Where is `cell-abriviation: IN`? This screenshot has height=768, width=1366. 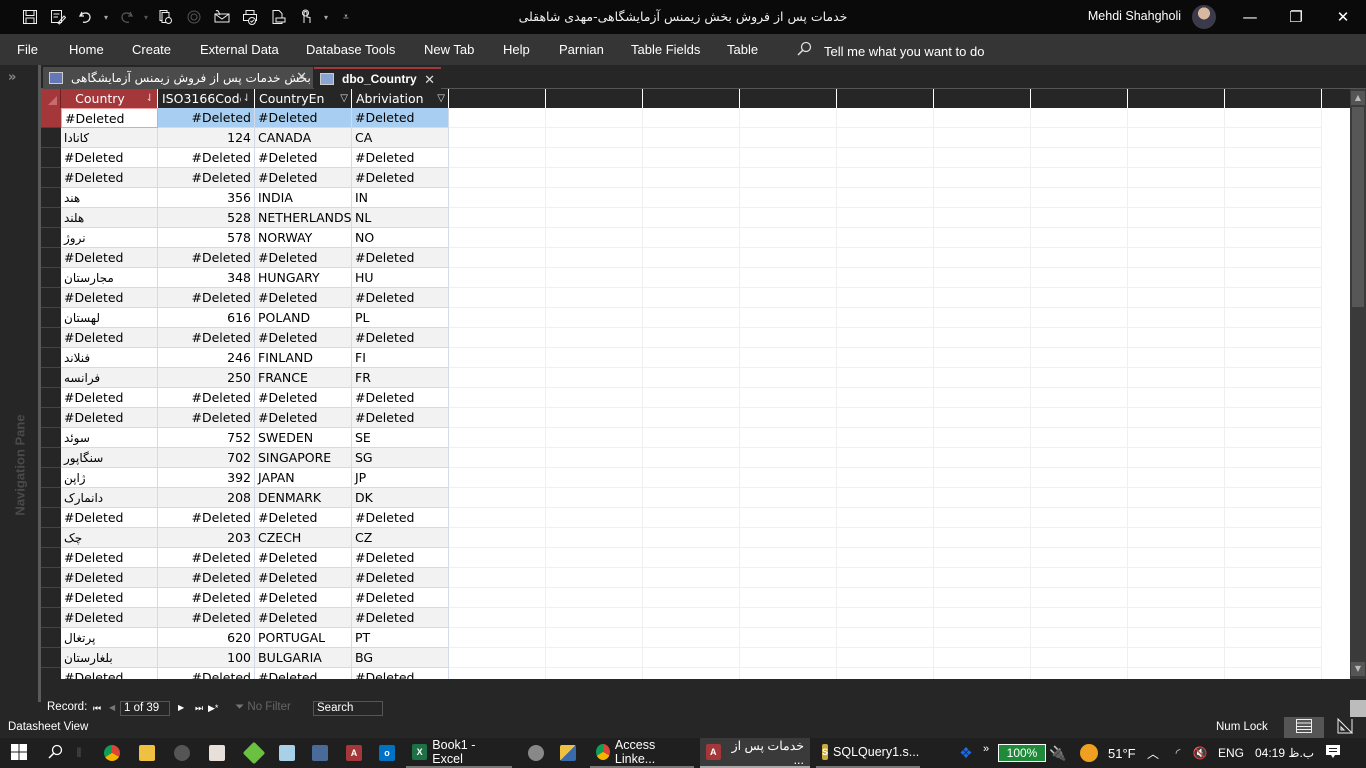 cell-abriviation: IN is located at coordinates (400, 198).